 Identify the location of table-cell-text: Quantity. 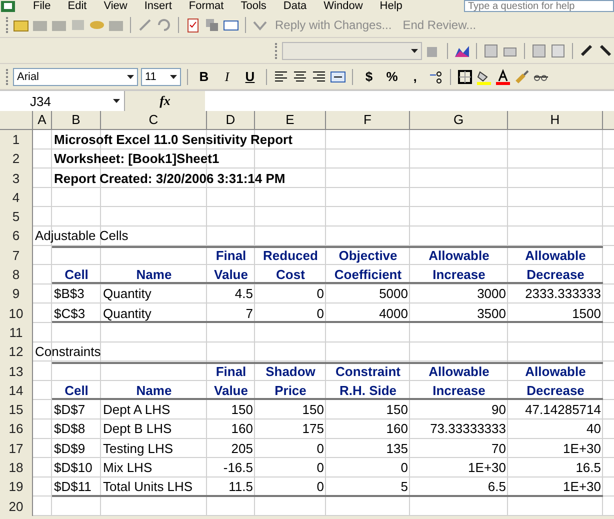
(127, 294).